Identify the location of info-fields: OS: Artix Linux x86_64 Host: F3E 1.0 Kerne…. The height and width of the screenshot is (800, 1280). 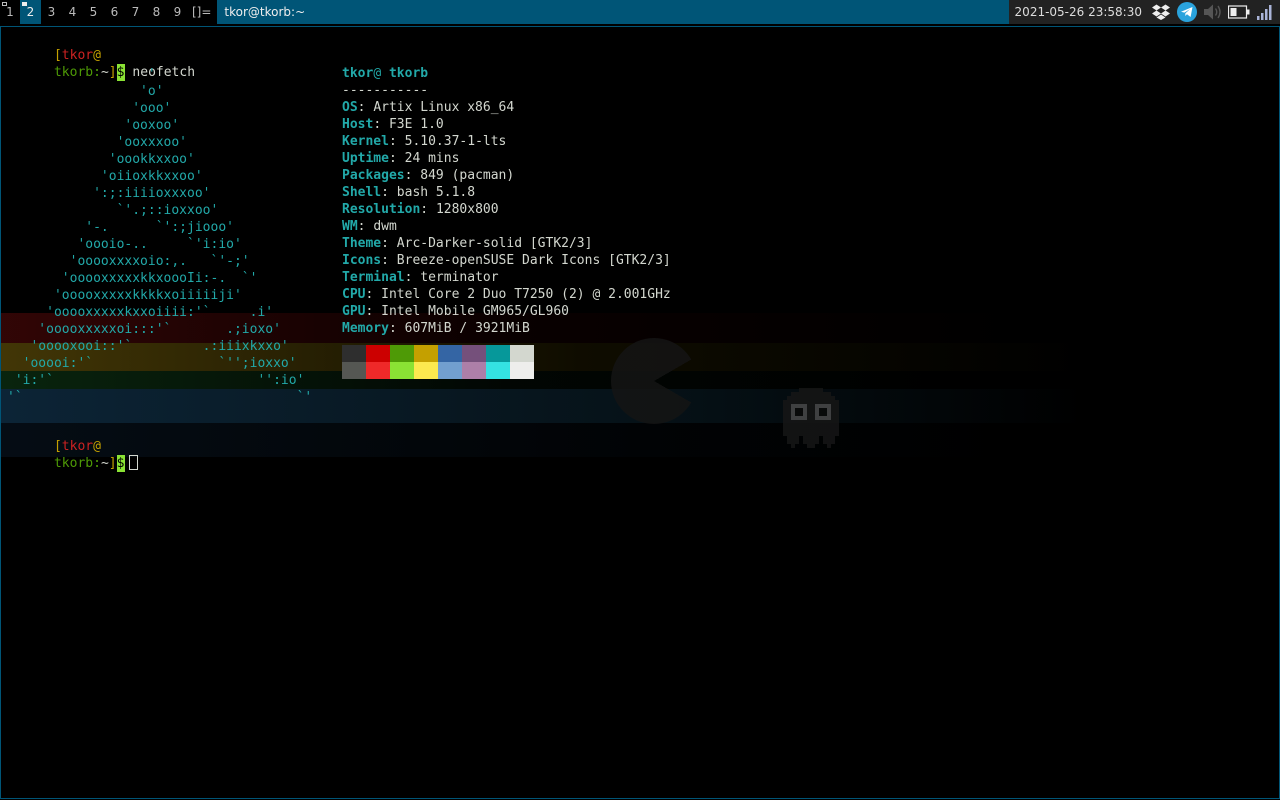
(506, 218).